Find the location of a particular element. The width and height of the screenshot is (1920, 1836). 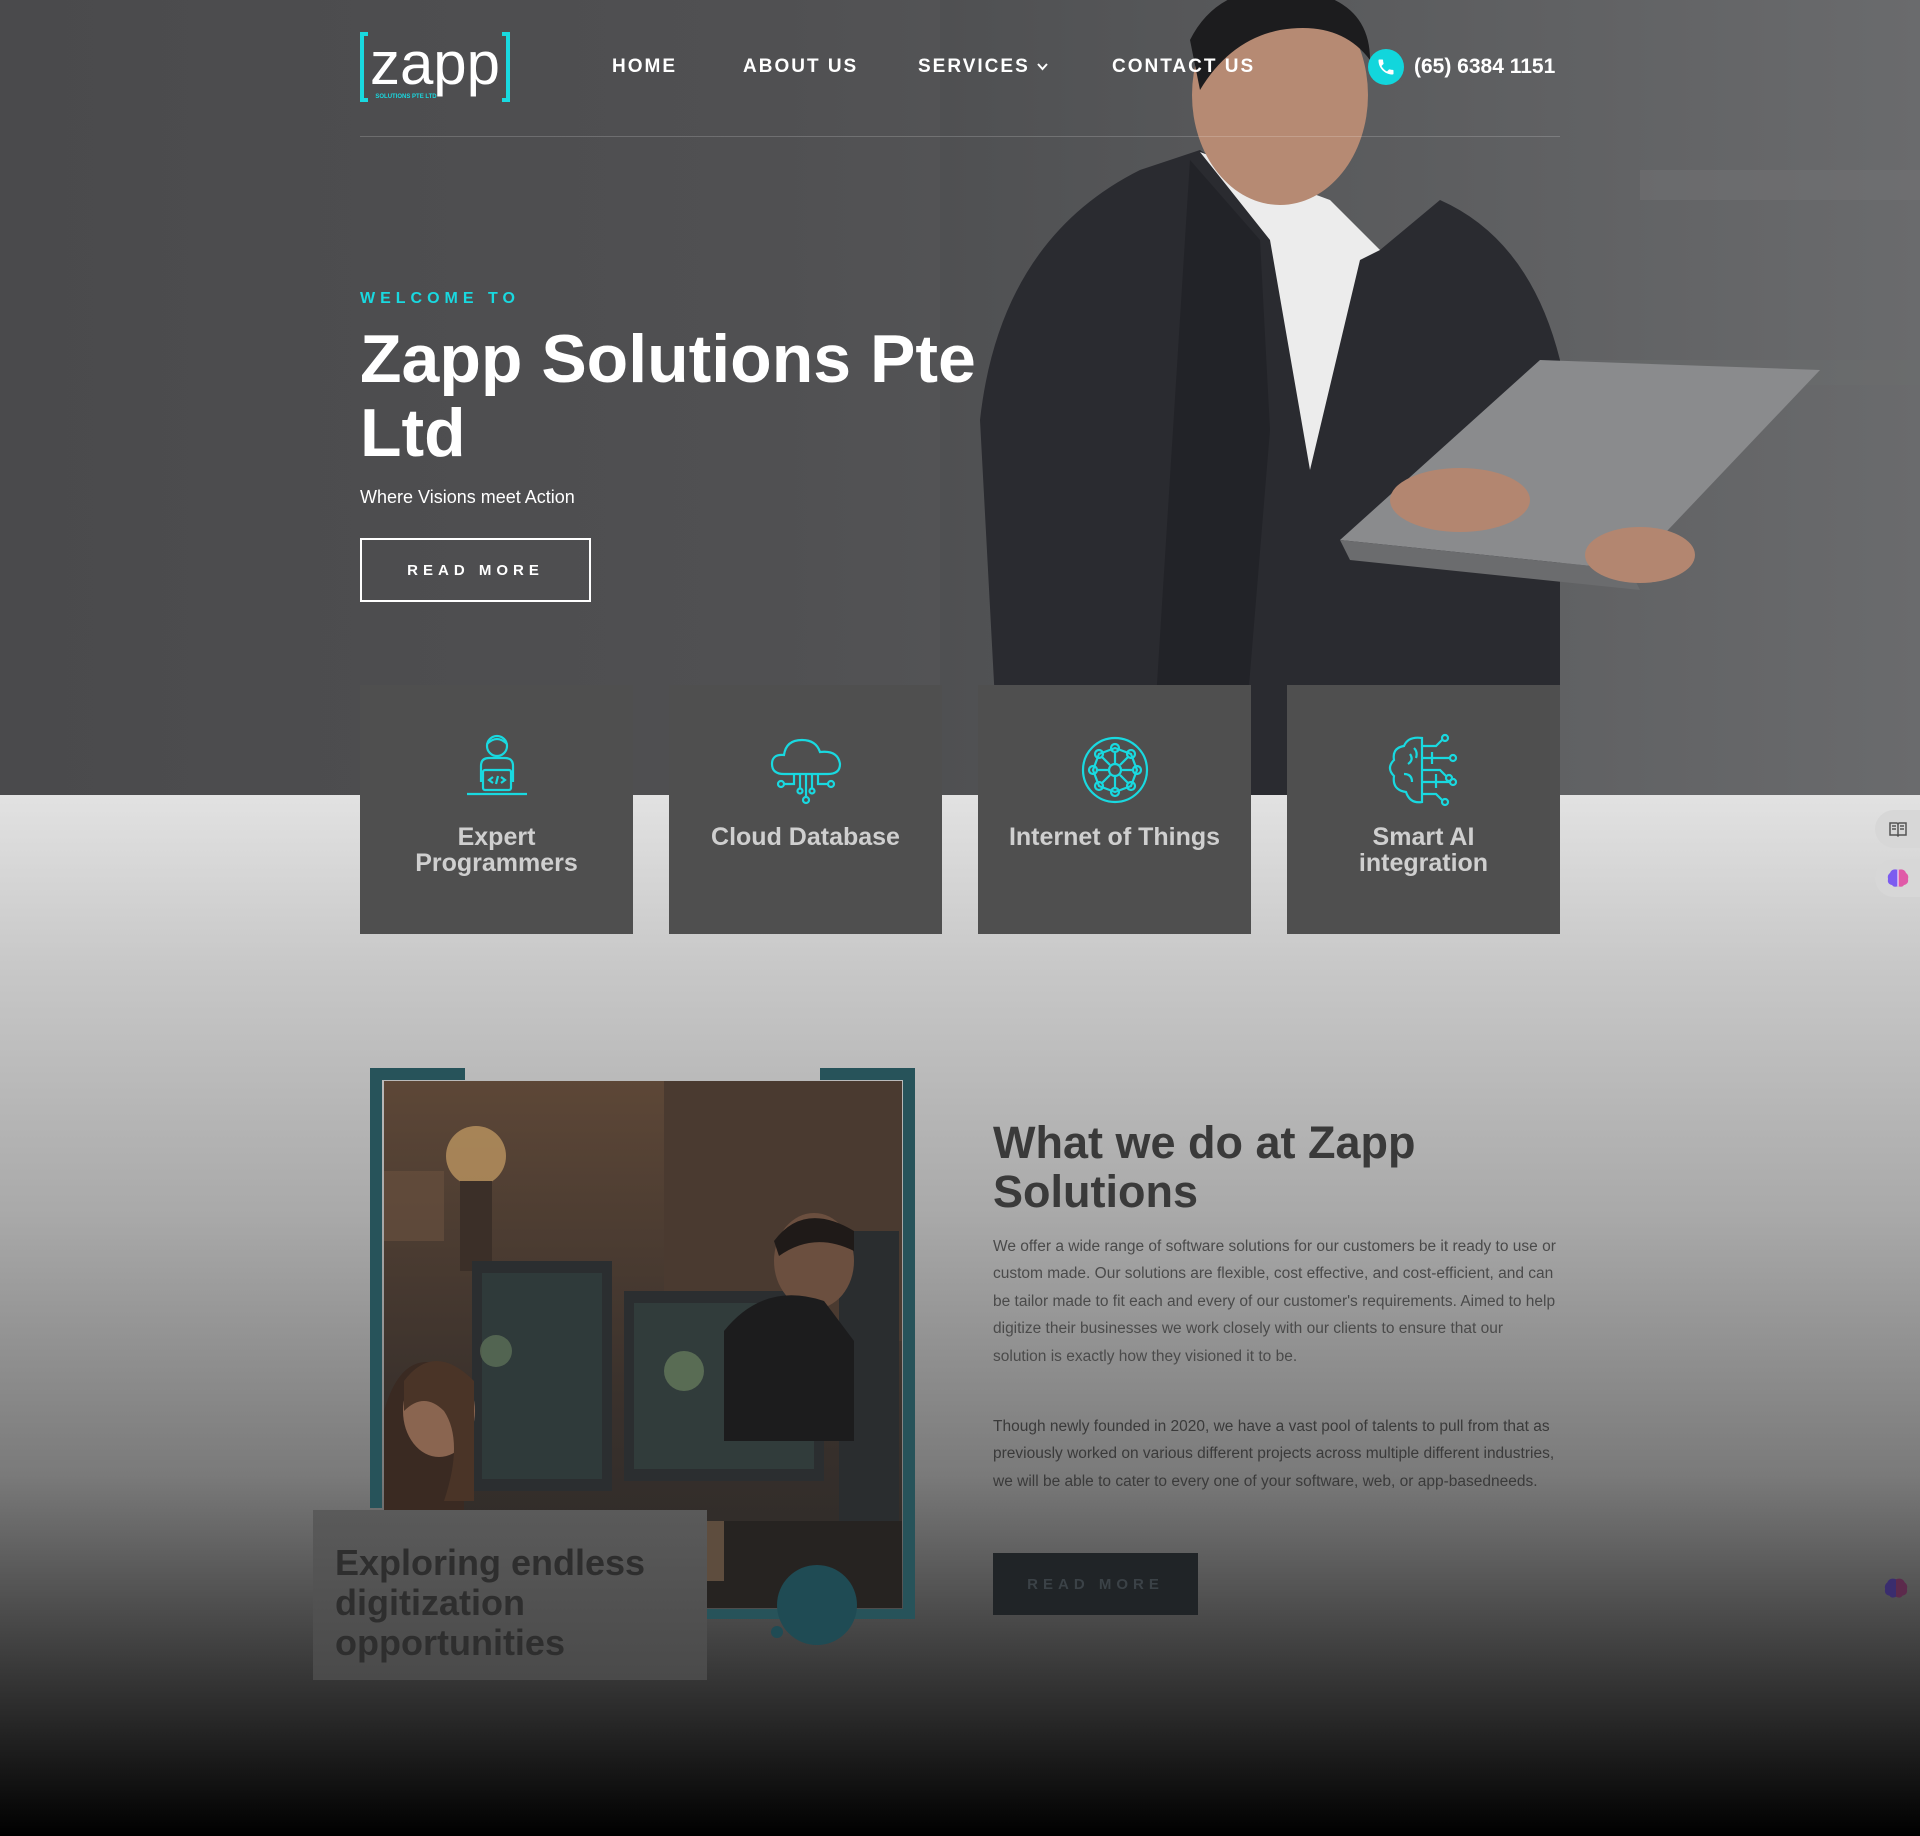

service-card-cloud-database: Cloud Database is located at coordinates (805, 809).